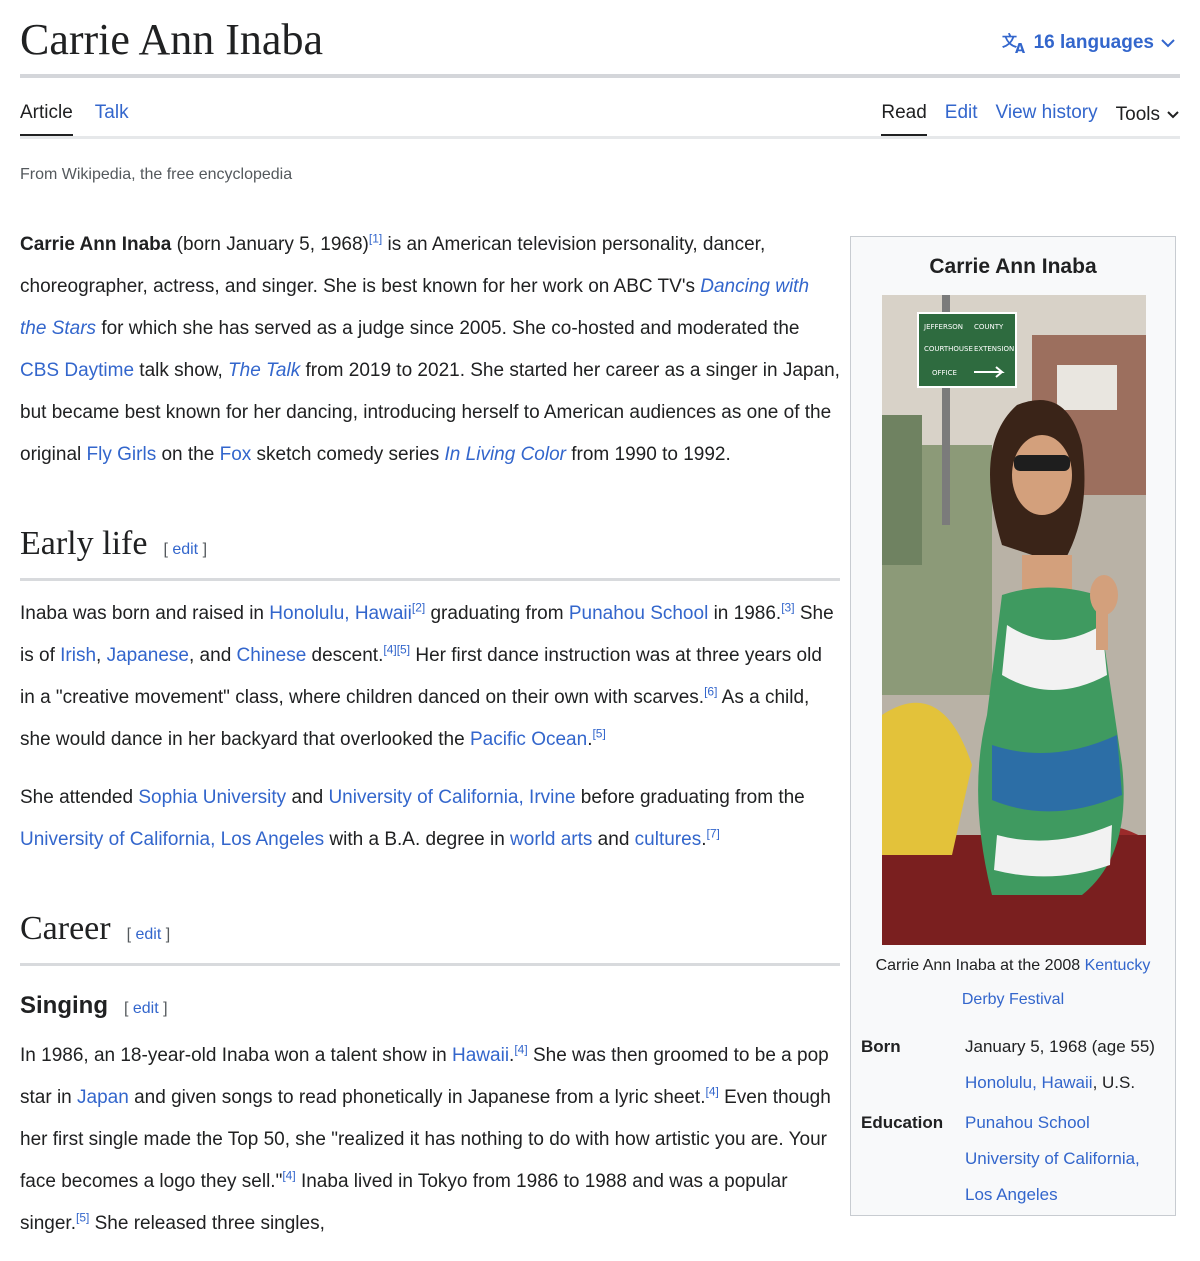 The height and width of the screenshot is (1261, 1200). Describe the element at coordinates (181, 370) in the screenshot. I see `text: talk show,` at that location.